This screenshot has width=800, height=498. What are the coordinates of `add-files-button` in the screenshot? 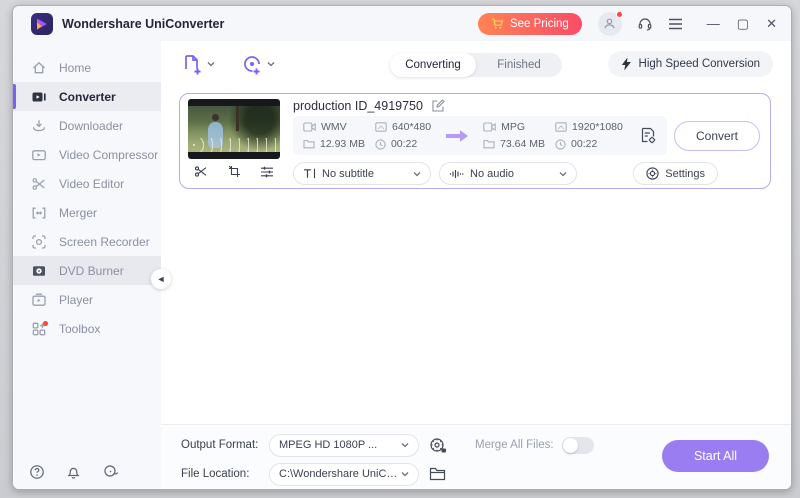 It's located at (198, 64).